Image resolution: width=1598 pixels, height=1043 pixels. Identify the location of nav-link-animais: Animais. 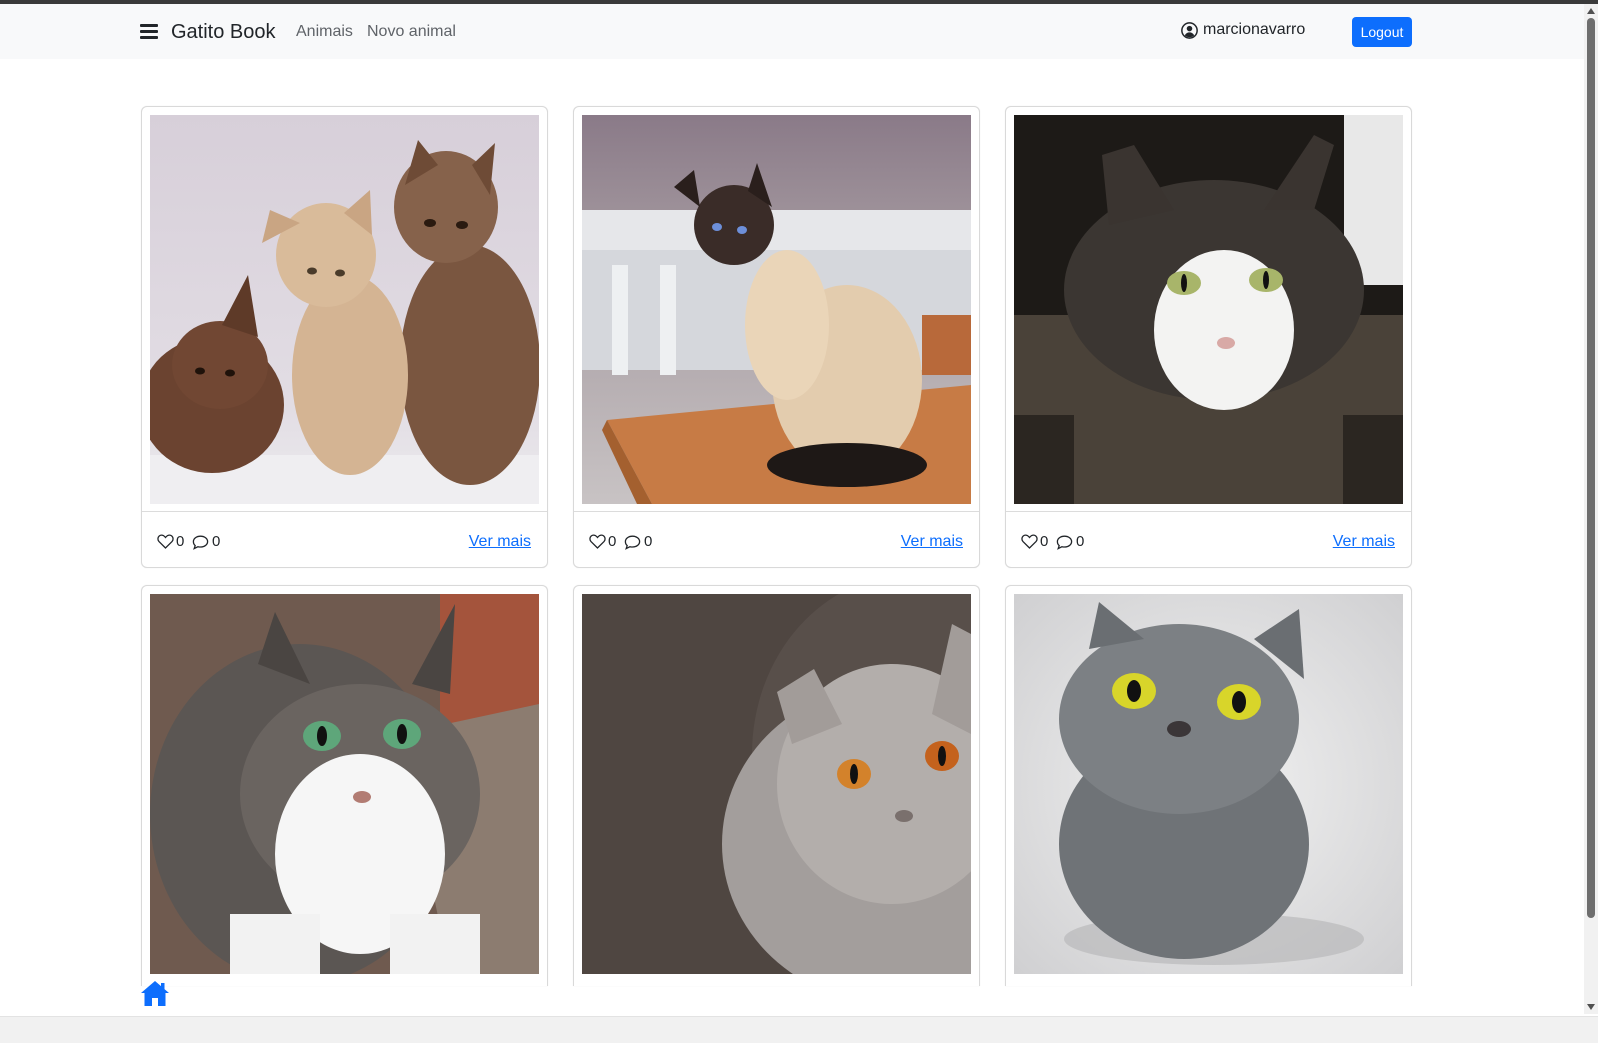
(324, 32).